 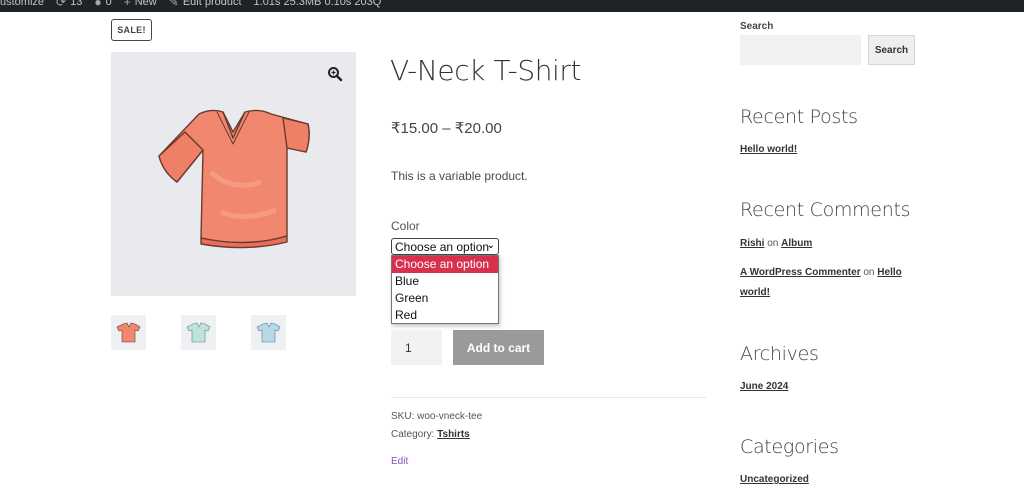 What do you see at coordinates (825, 283) in the screenshot?
I see `recent-comment-item: A WordPress Commenter on Hello world!` at bounding box center [825, 283].